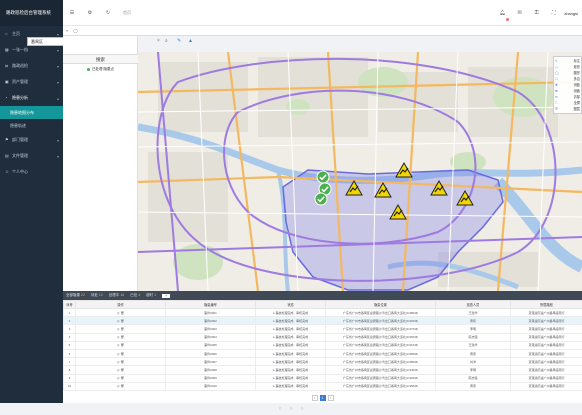  Describe the element at coordinates (135, 295) in the screenshot. I see `status-tab: 已处4` at that location.